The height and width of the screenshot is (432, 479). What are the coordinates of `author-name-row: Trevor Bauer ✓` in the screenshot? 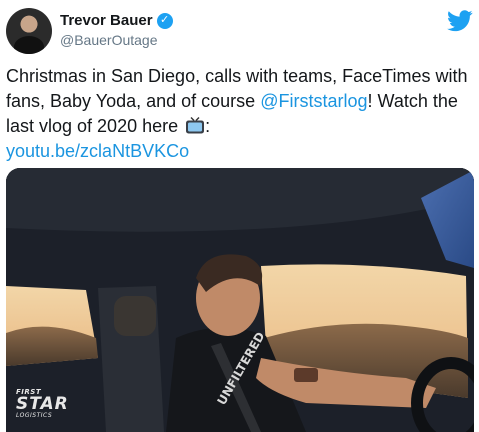 It's located at (116, 20).